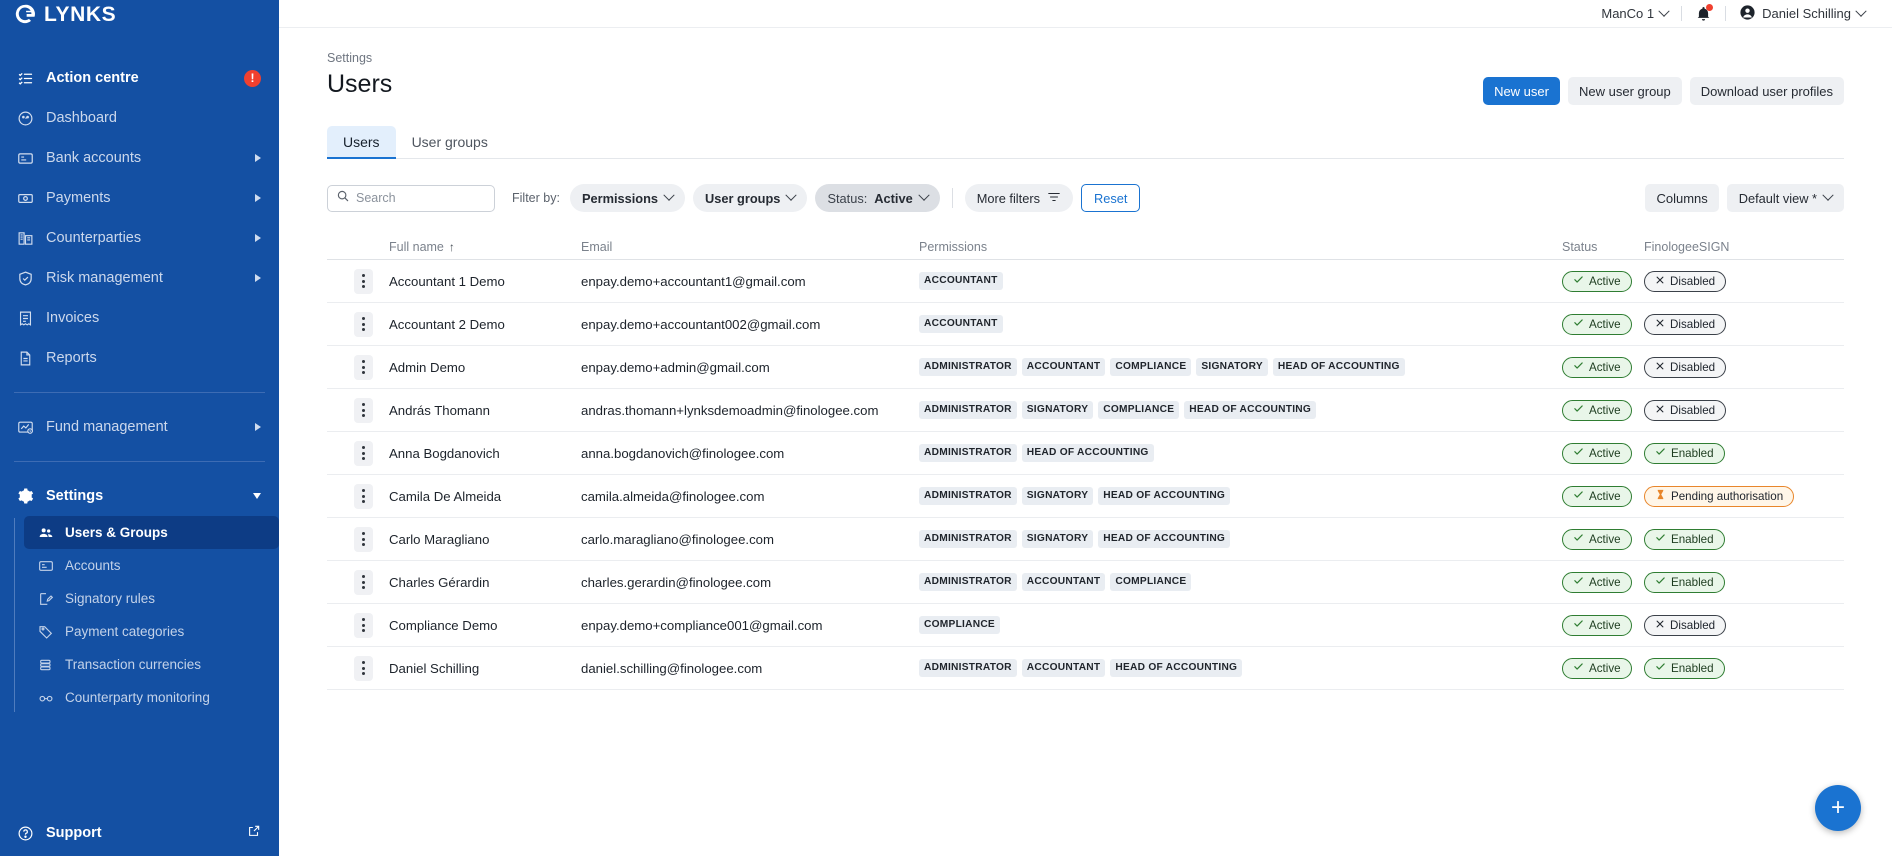  I want to click on action-centre-badge: !, so click(252, 78).